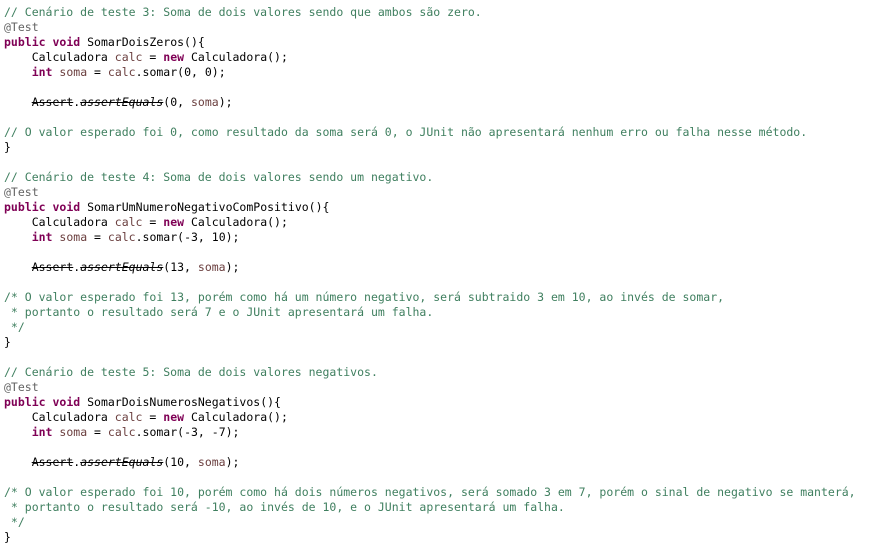 The image size is (869, 553). I want to click on code-token: SomarDoisZeros(){, so click(142, 42).